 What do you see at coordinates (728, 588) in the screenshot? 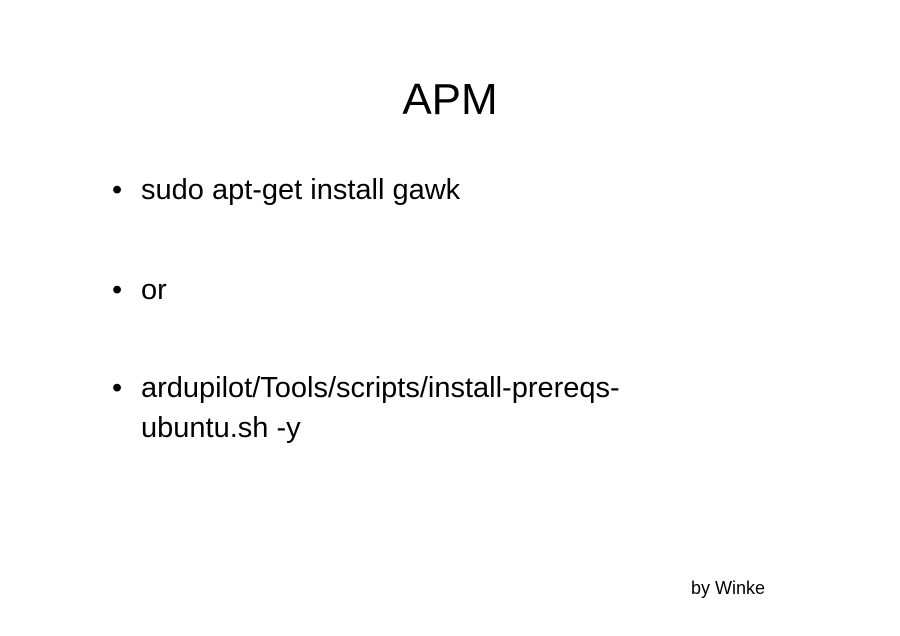
I see `footer-author: by Winke` at bounding box center [728, 588].